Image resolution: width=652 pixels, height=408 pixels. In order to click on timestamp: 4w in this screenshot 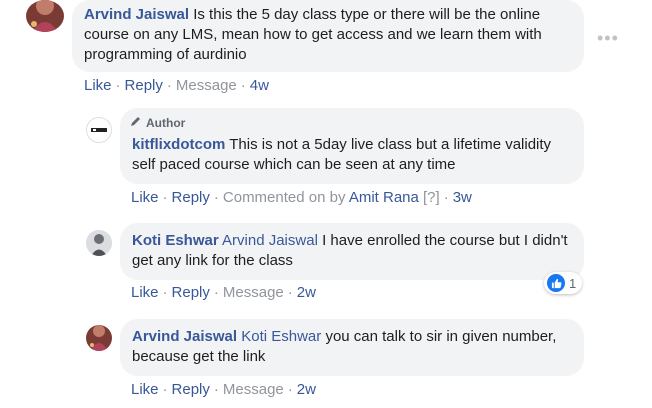, I will do `click(259, 85)`.